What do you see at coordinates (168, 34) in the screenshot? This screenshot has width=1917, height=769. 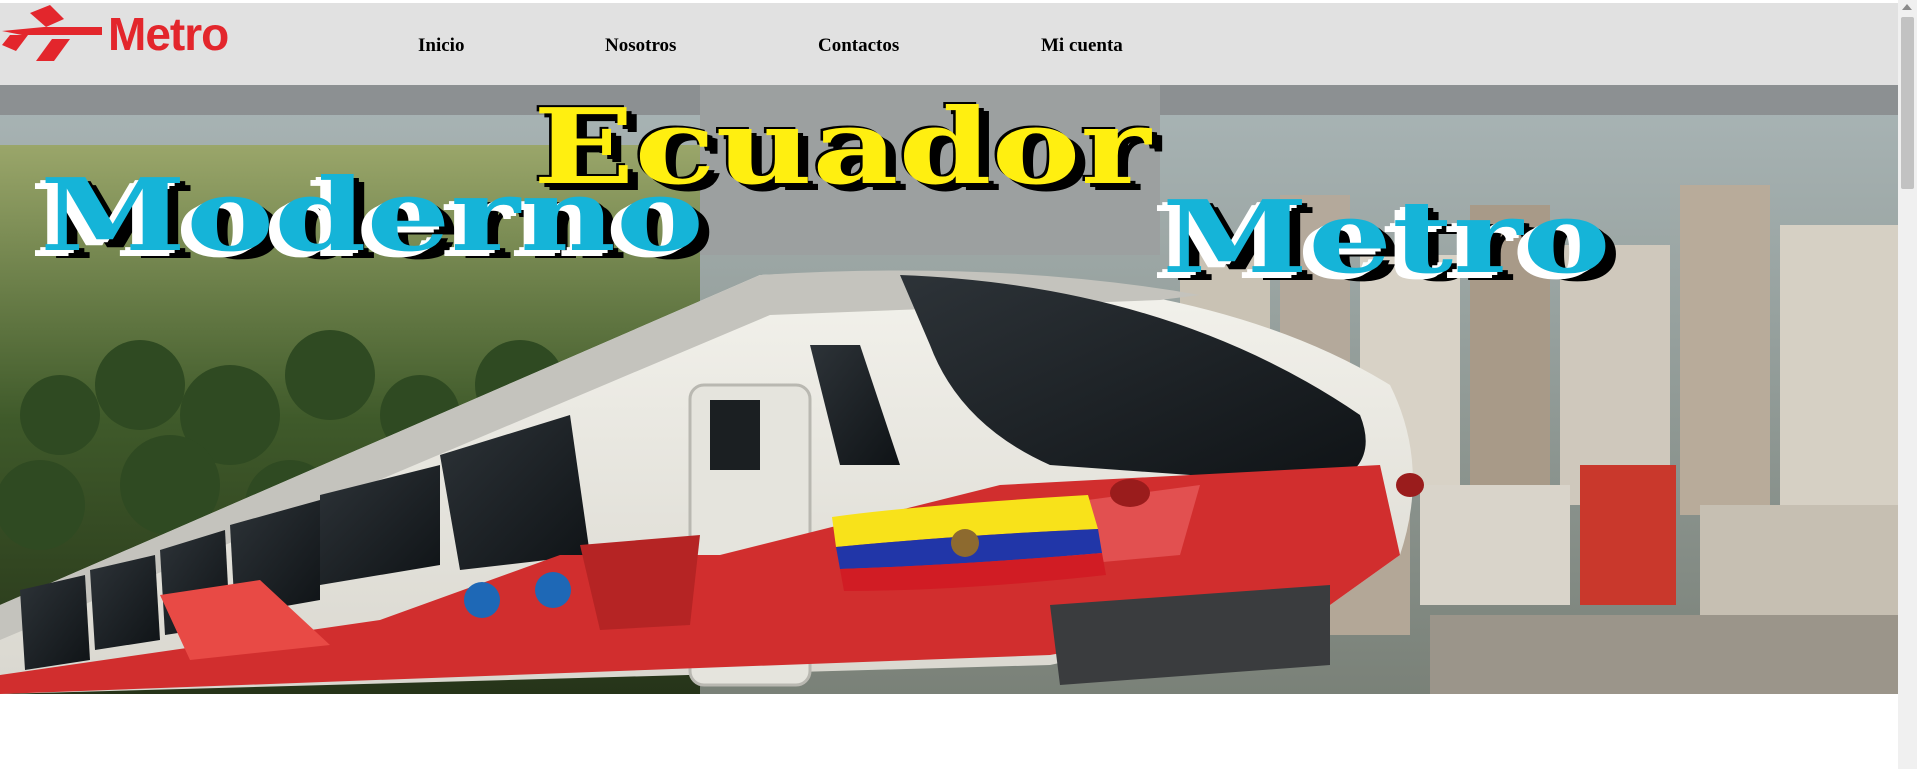 I see `brand-name: Metro` at bounding box center [168, 34].